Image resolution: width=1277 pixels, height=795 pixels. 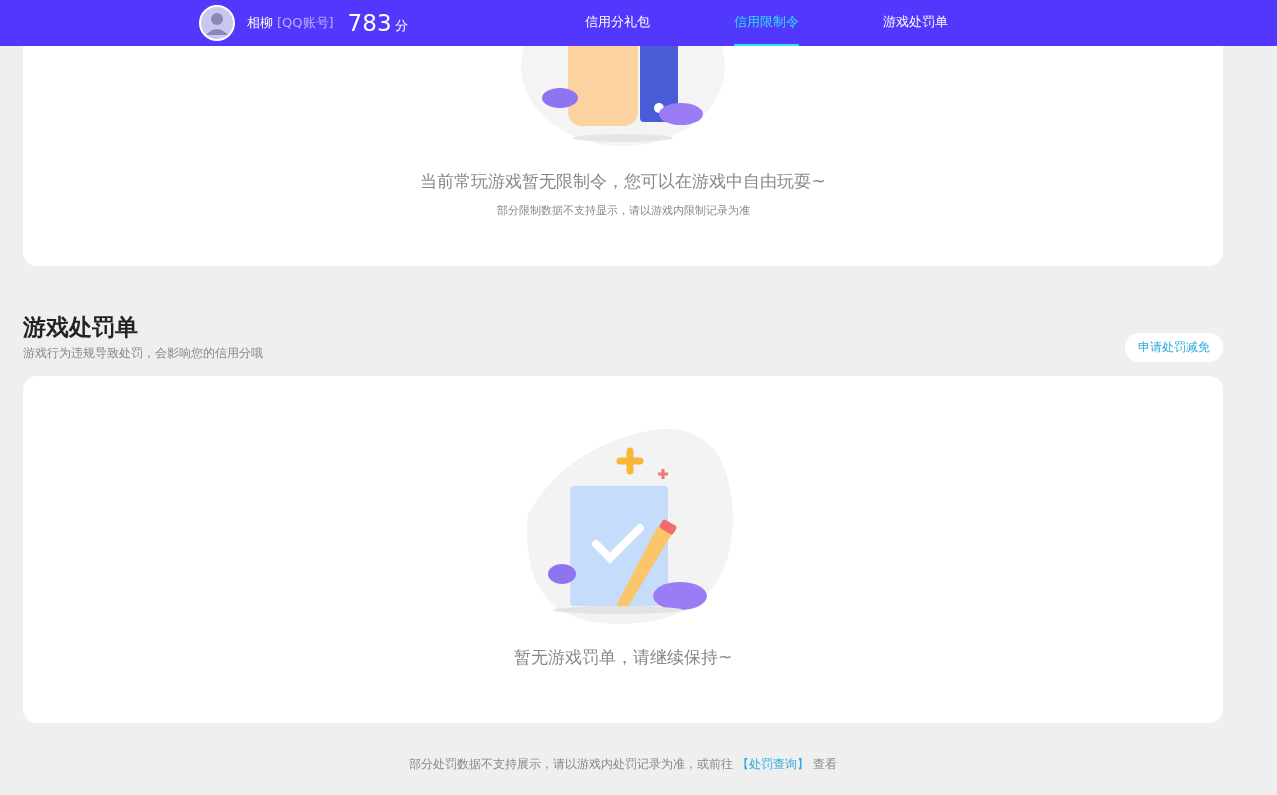 I want to click on empty-message: 暂无游戏罚单，请继续保持~, so click(x=623, y=657).